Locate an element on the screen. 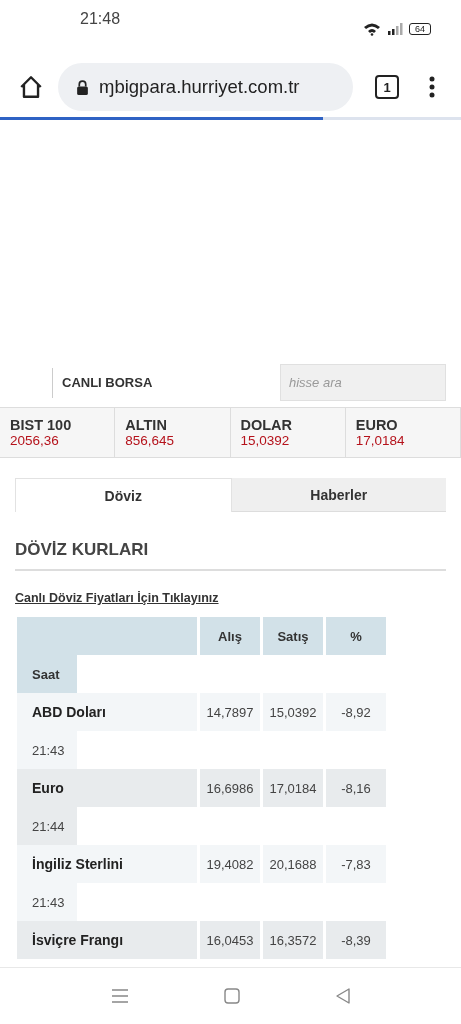  tab-switcher-button: 1 is located at coordinates (387, 87).